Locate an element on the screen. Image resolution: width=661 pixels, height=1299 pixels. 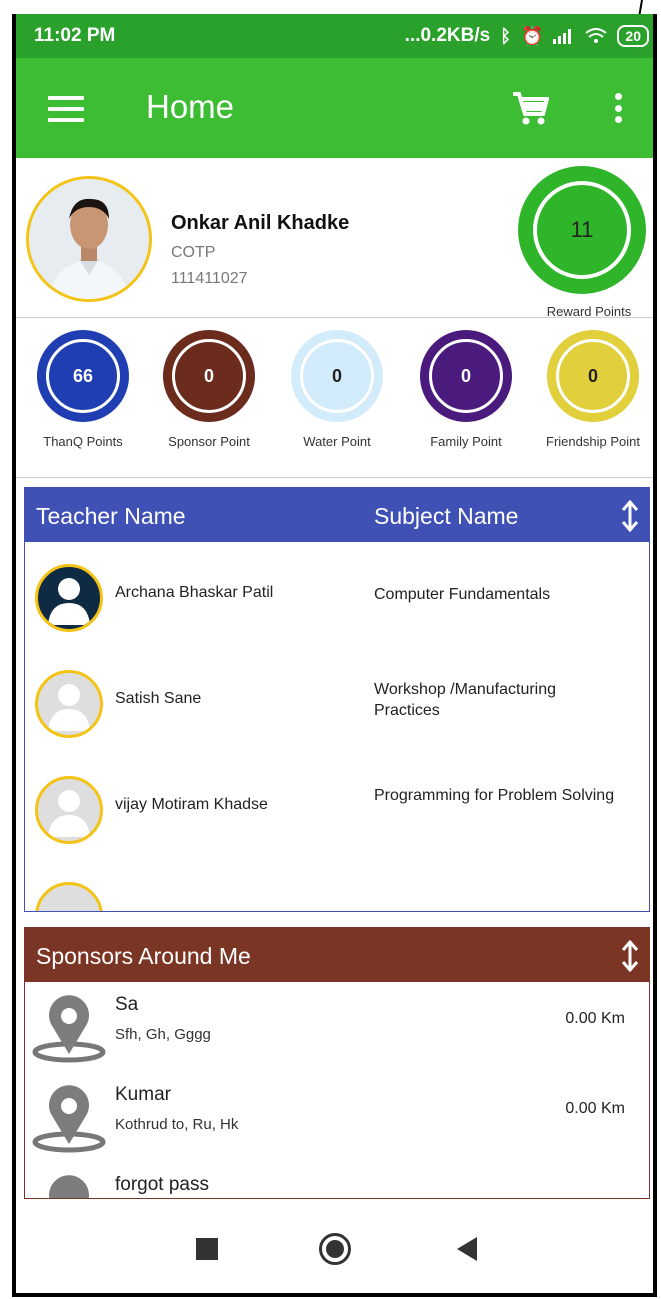
reward-points-badge: 11 is located at coordinates (582, 230).